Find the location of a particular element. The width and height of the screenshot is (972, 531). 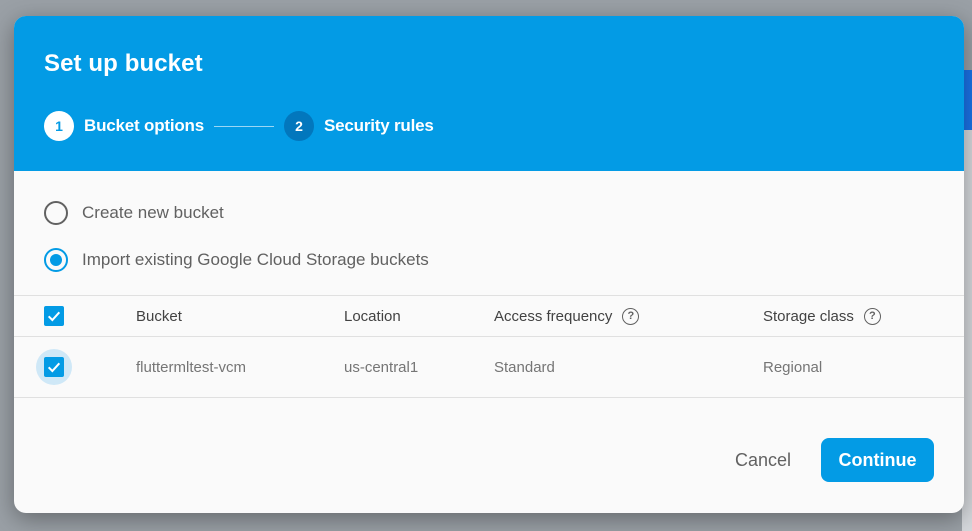

storage-class-label: Storage class is located at coordinates (808, 316).